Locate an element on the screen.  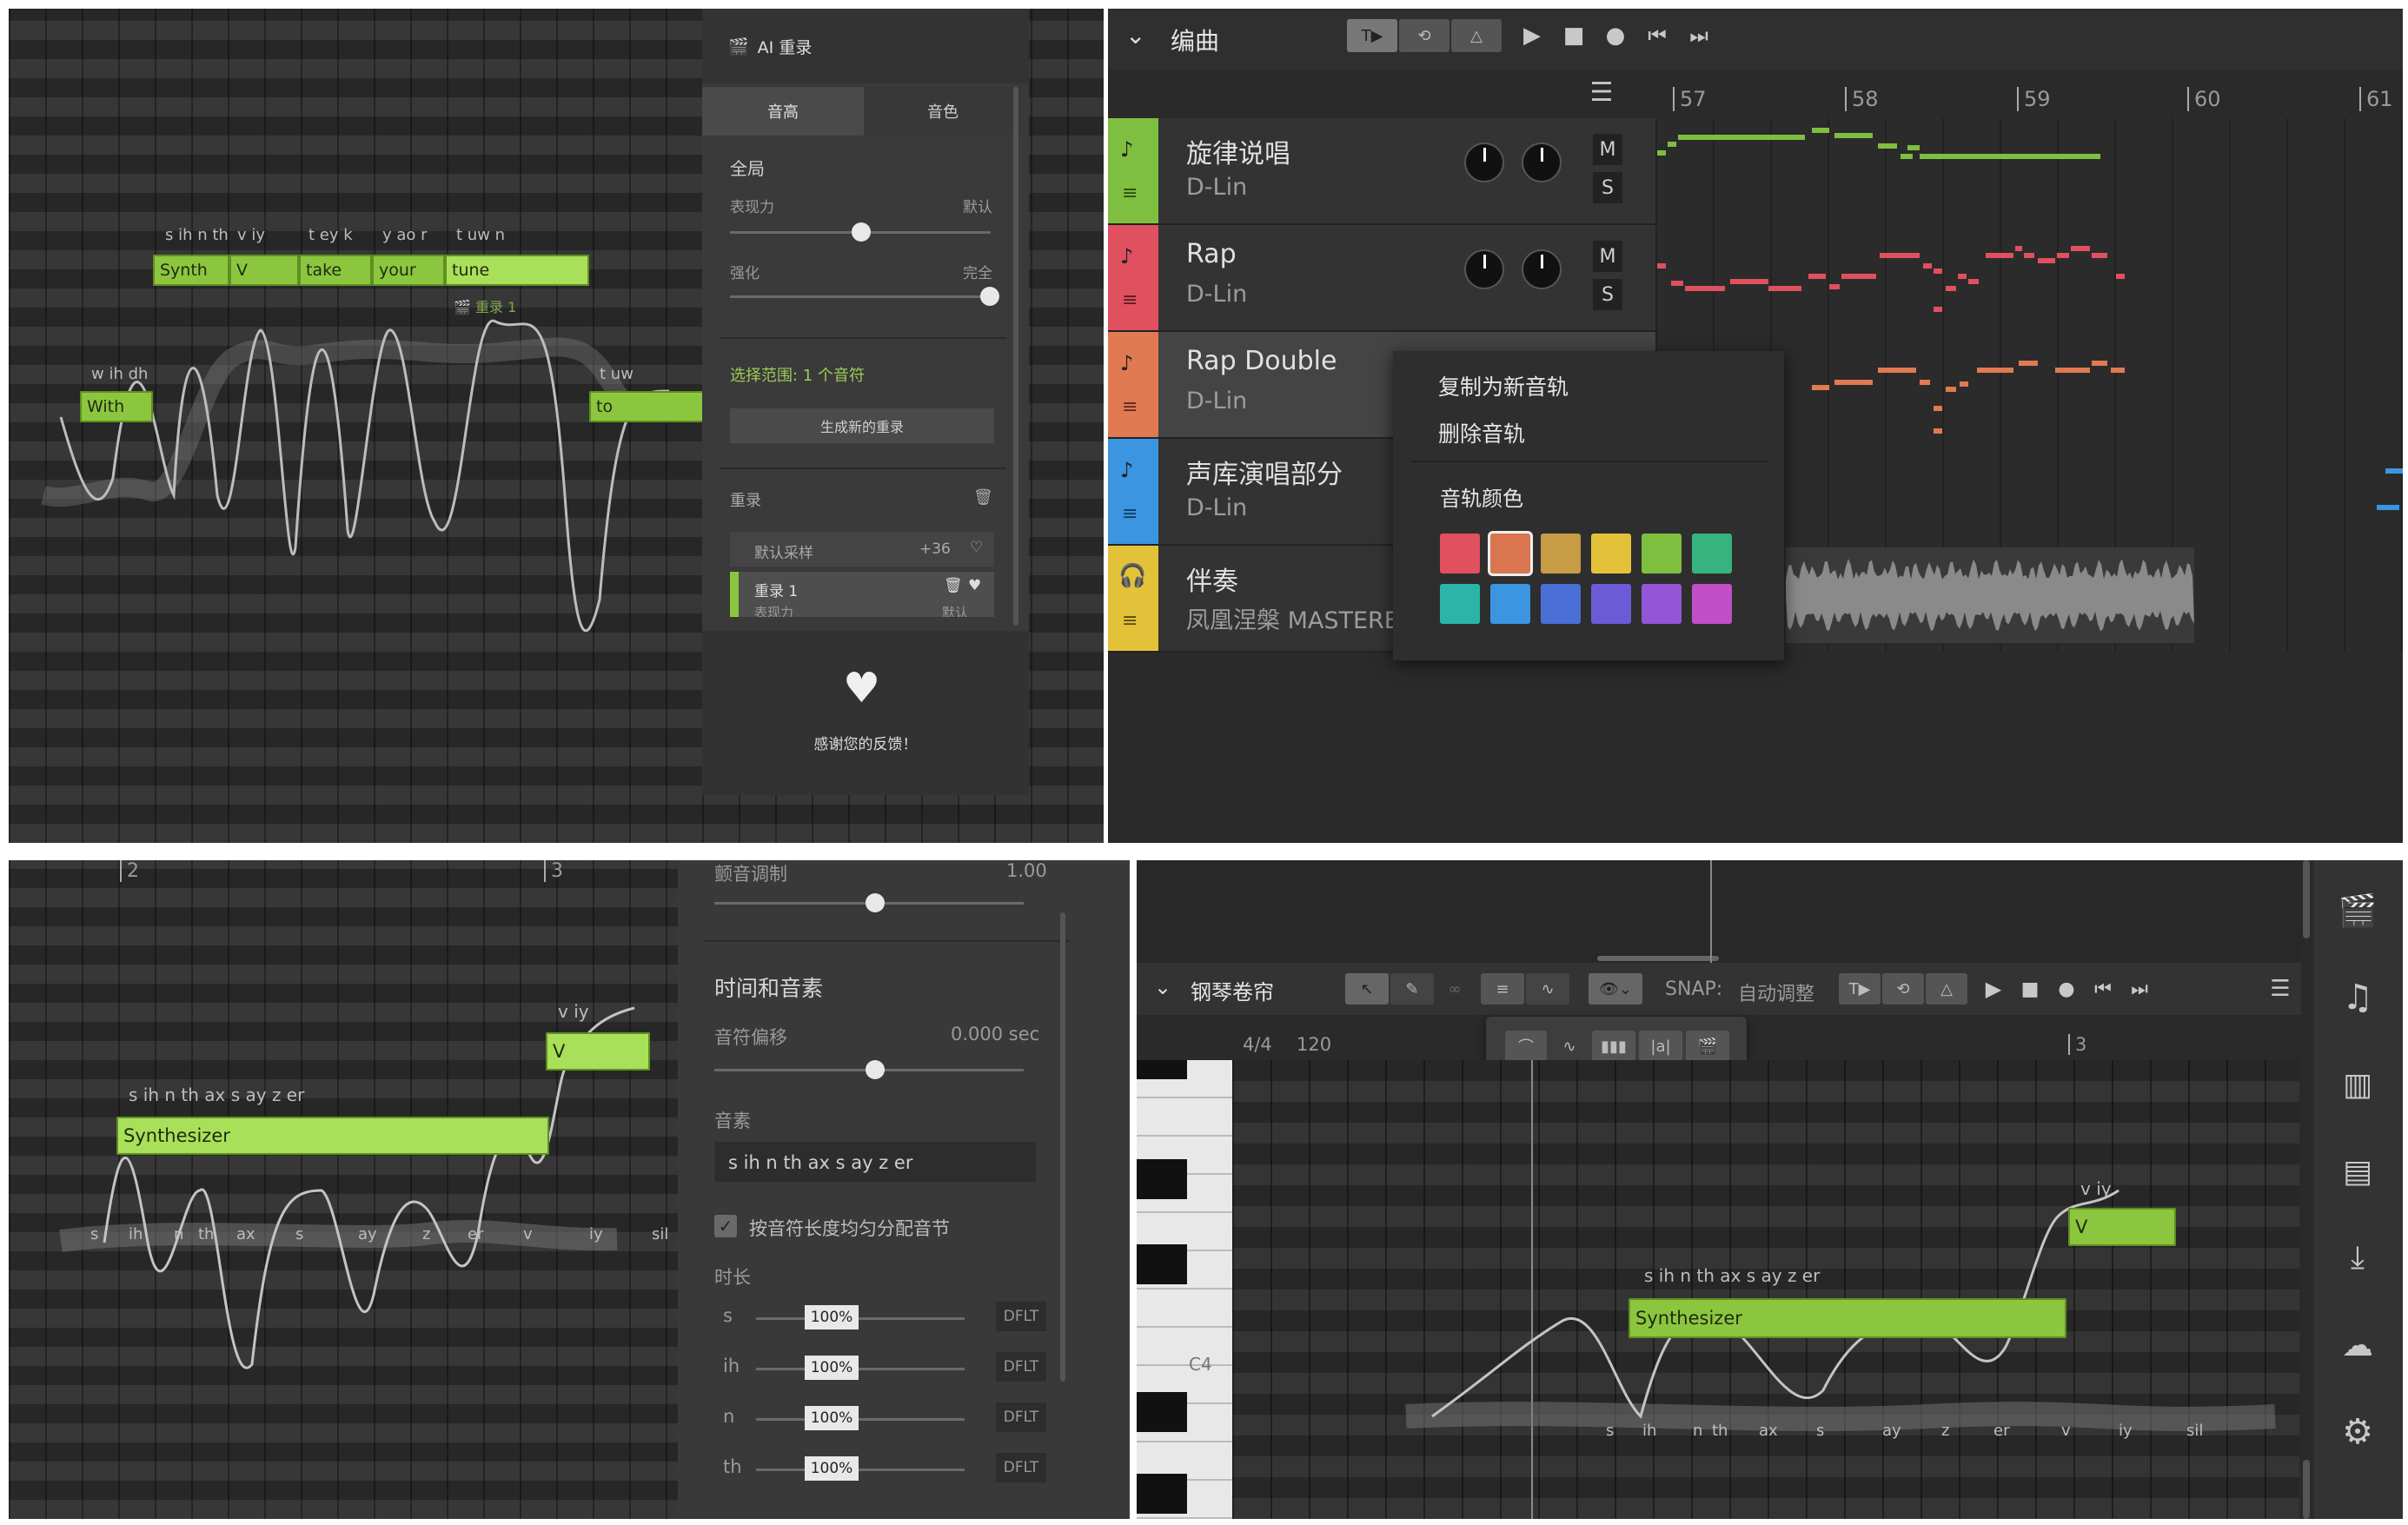
pen-tool-button: ✎ is located at coordinates (1412, 989).